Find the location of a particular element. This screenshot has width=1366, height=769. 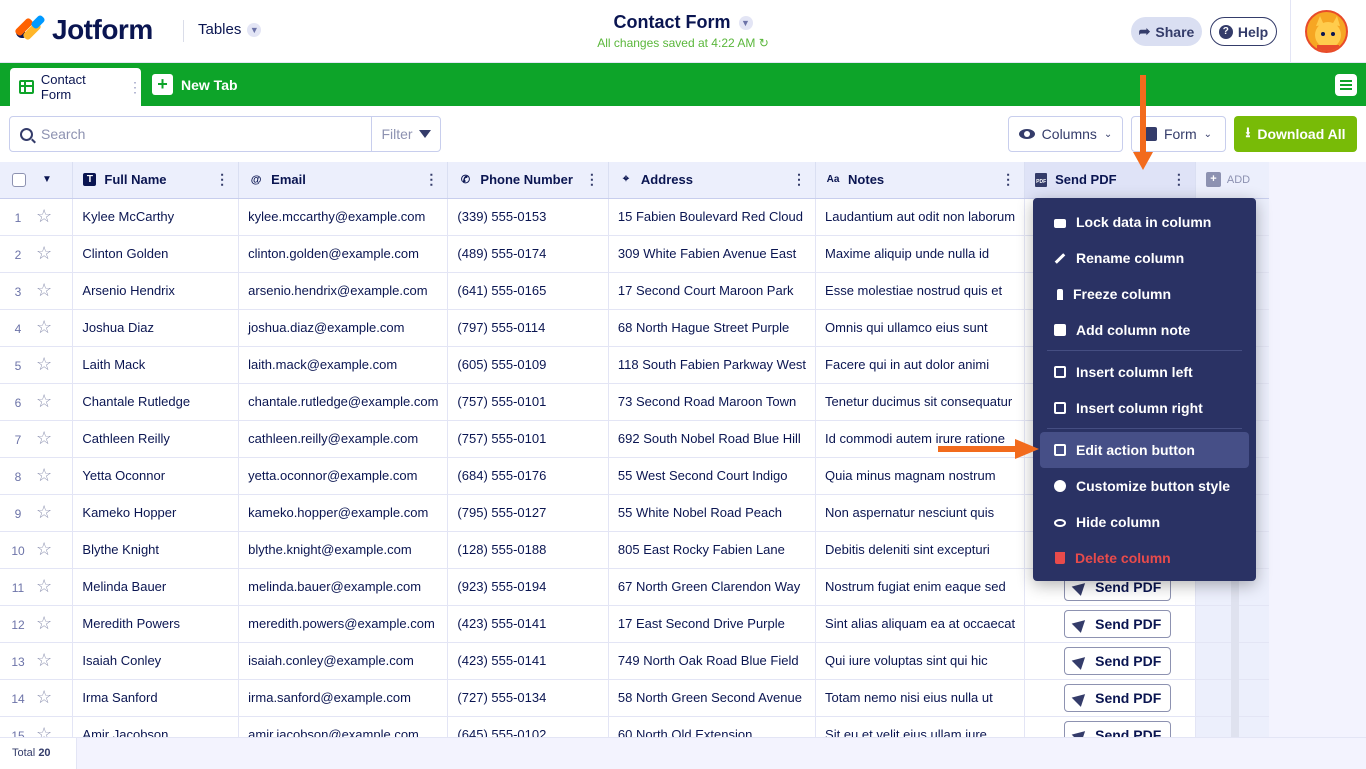

column-header-notes: Aa Notes ⋮ is located at coordinates (920, 180).